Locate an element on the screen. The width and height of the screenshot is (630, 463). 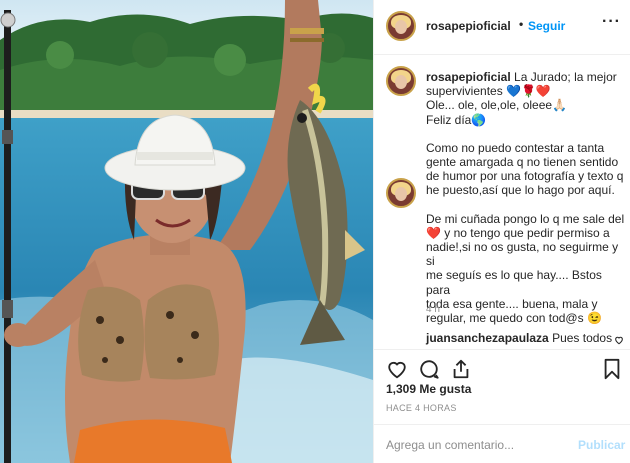
caption-line: Ole... ole, ole,ole, oleee🙏🏻 is located at coordinates (497, 105).